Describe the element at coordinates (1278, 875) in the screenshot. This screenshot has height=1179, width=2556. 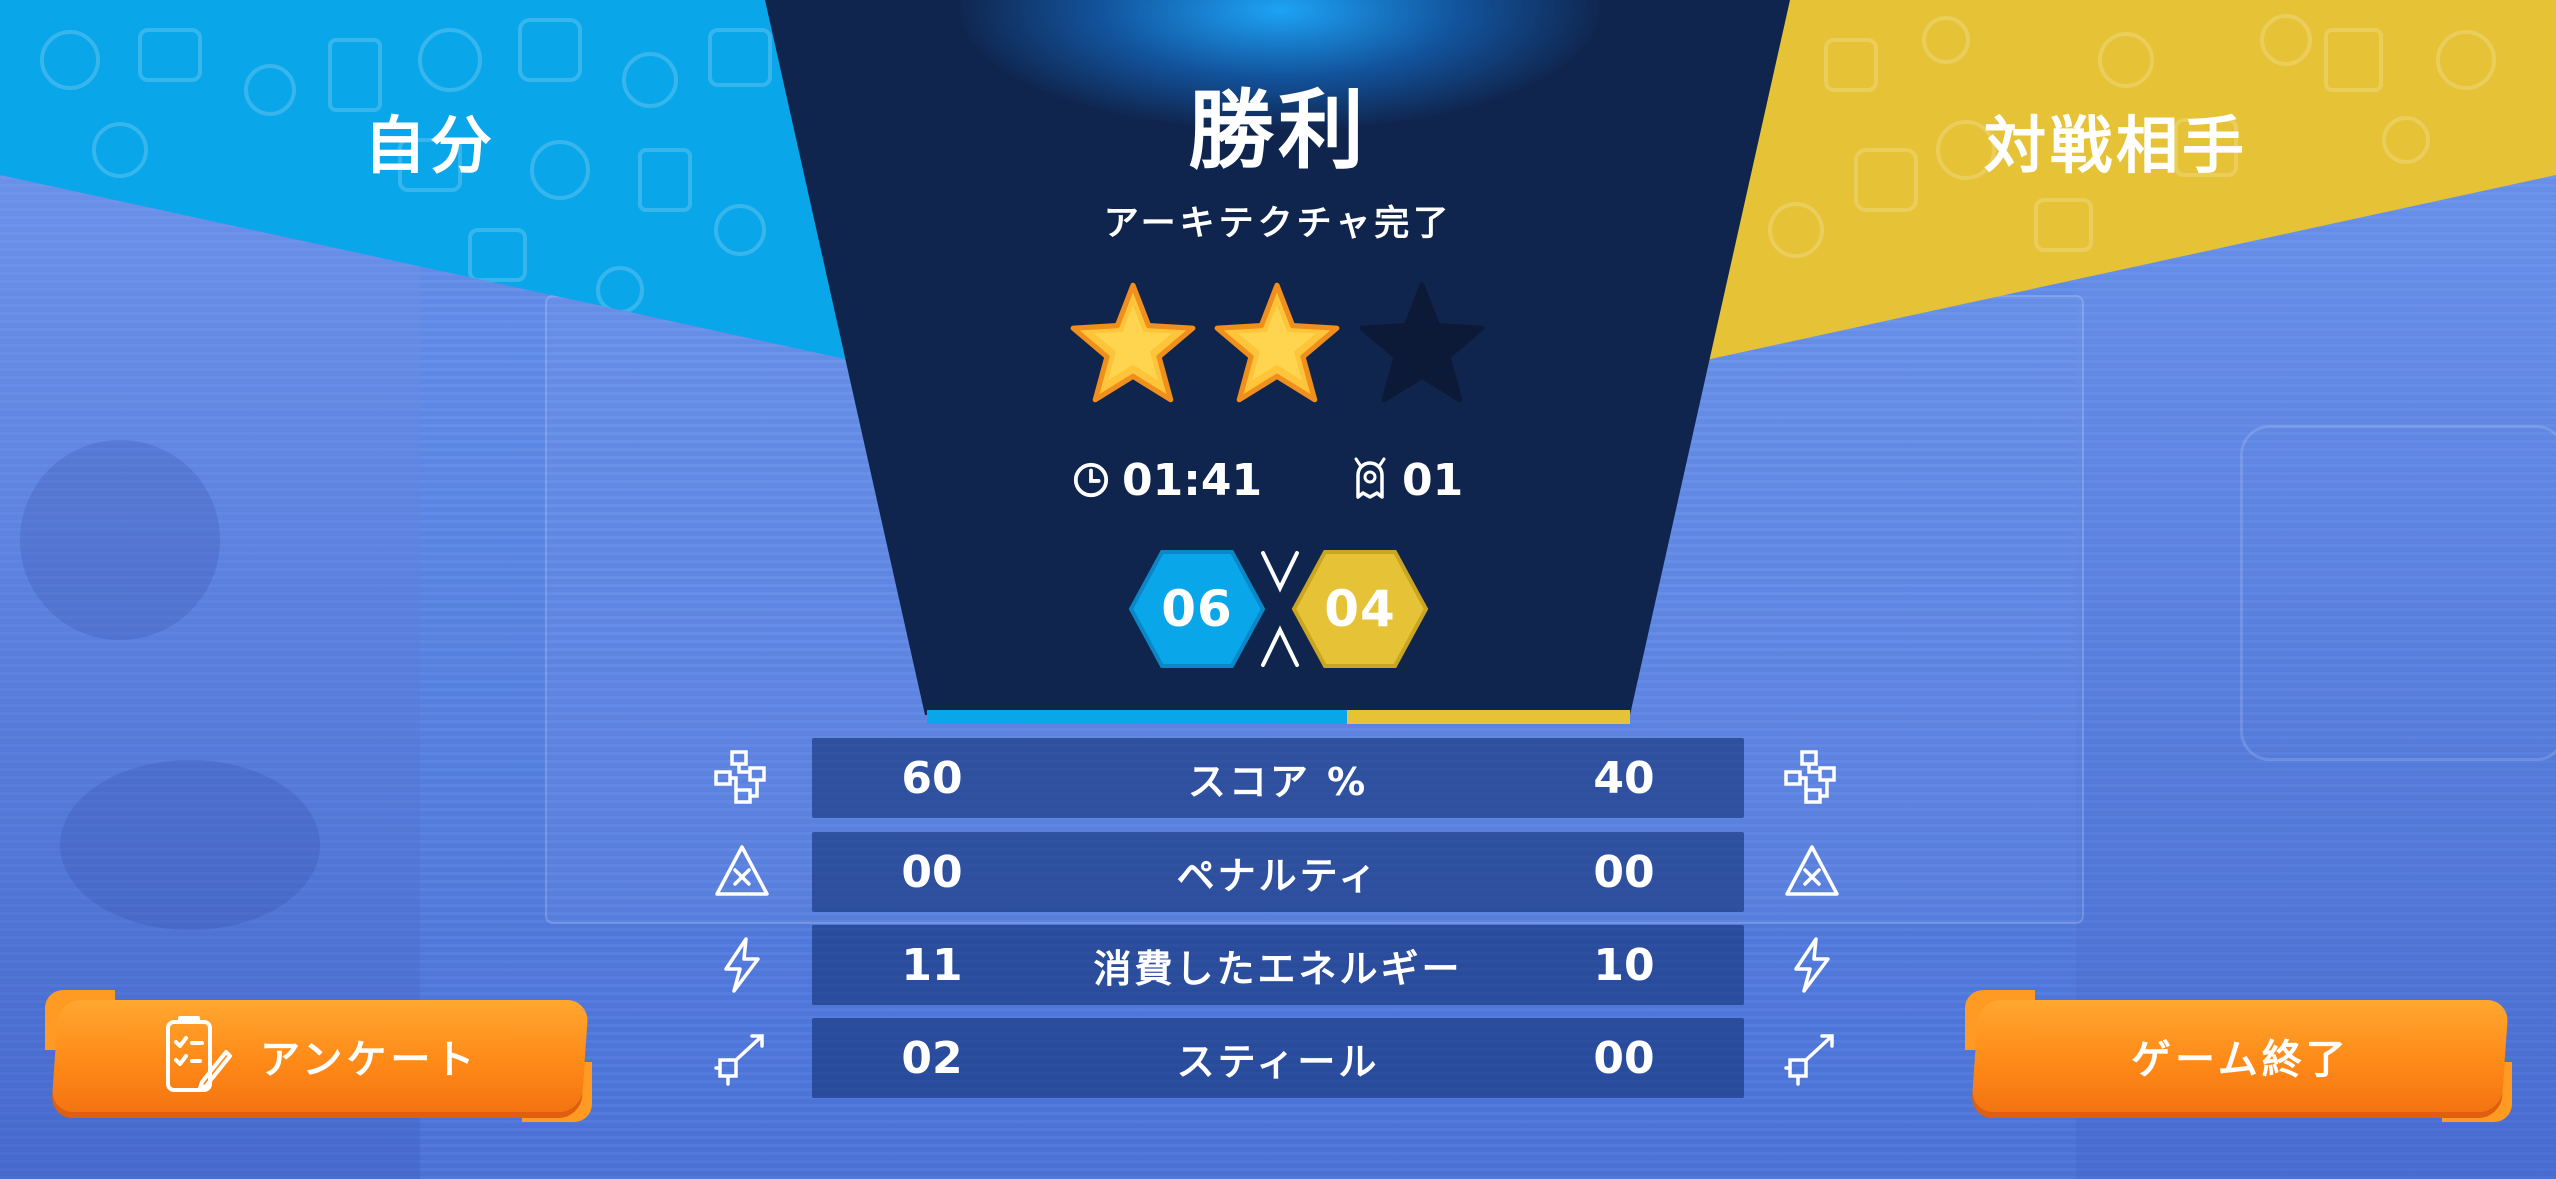
I see `row-label: ペナルティ` at that location.